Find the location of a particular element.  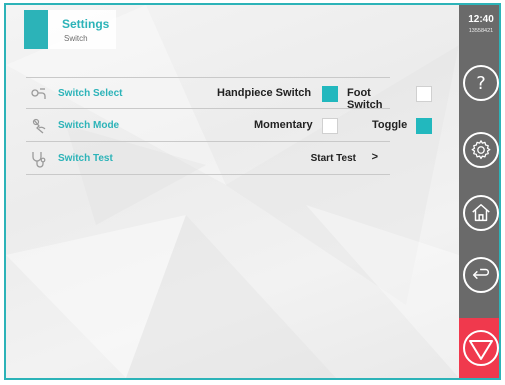

switch-select-icon is located at coordinates (38, 93).